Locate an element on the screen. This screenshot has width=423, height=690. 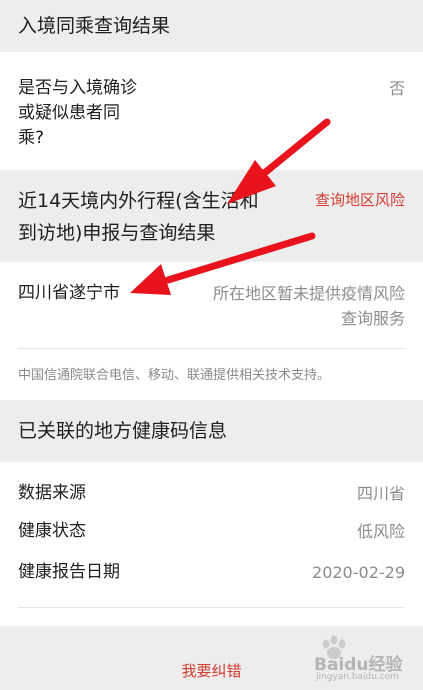
section-header-travel: 近14天境内外行程(含生活和 到访地)申报与查询结果 查询地区风险 is located at coordinates (211, 216).